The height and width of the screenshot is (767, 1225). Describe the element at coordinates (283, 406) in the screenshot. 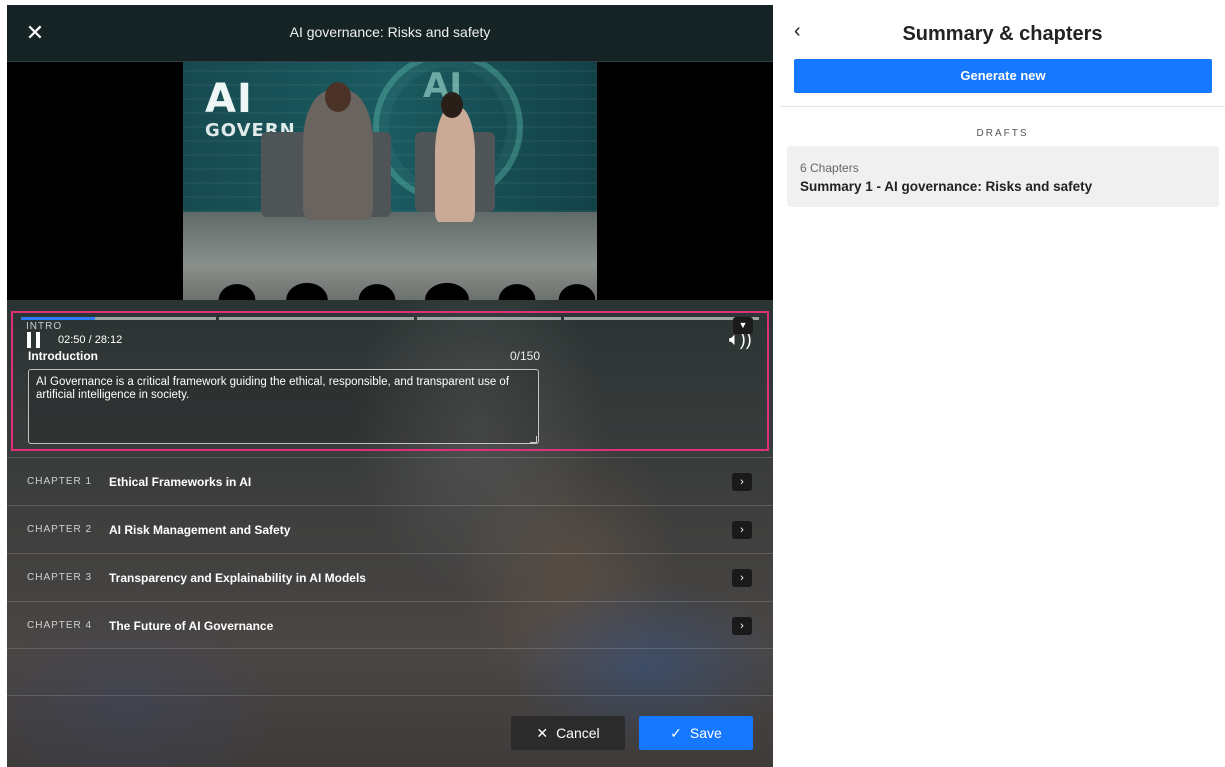

I see `intro-textarea` at that location.